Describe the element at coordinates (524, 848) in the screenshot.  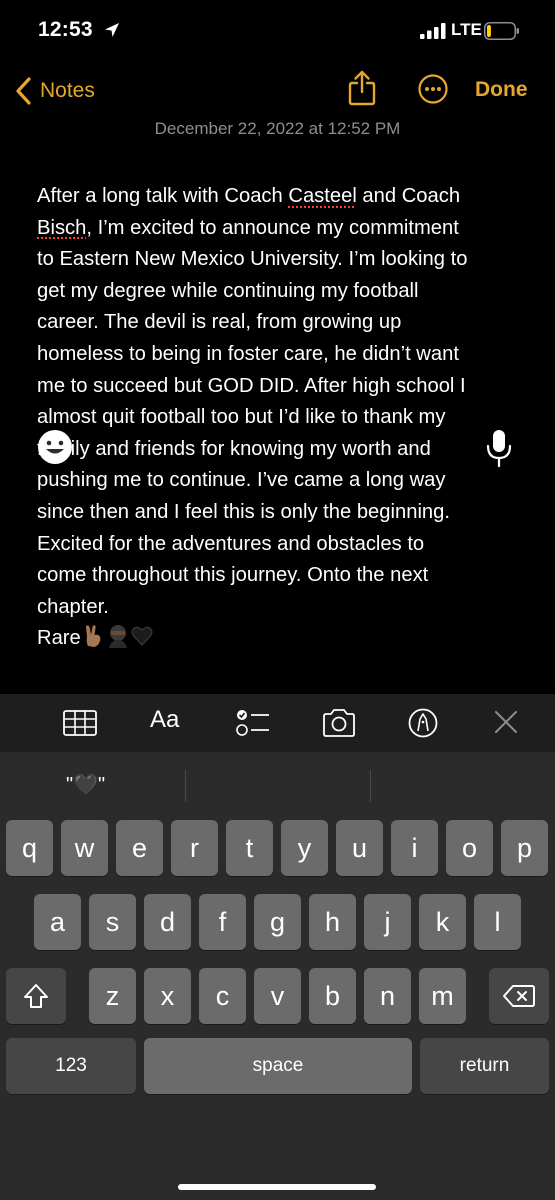
I see `key-p: p` at that location.